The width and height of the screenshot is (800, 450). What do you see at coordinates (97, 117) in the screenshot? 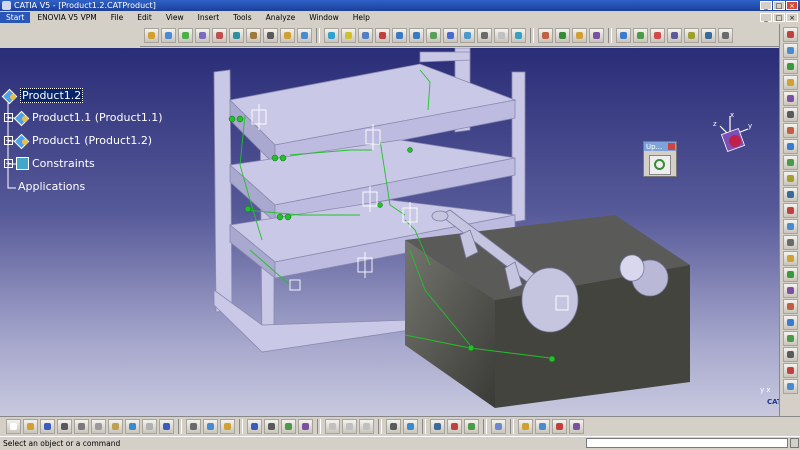
I see `tree-item-label: Product1.1 (Product1.1)` at bounding box center [97, 117].